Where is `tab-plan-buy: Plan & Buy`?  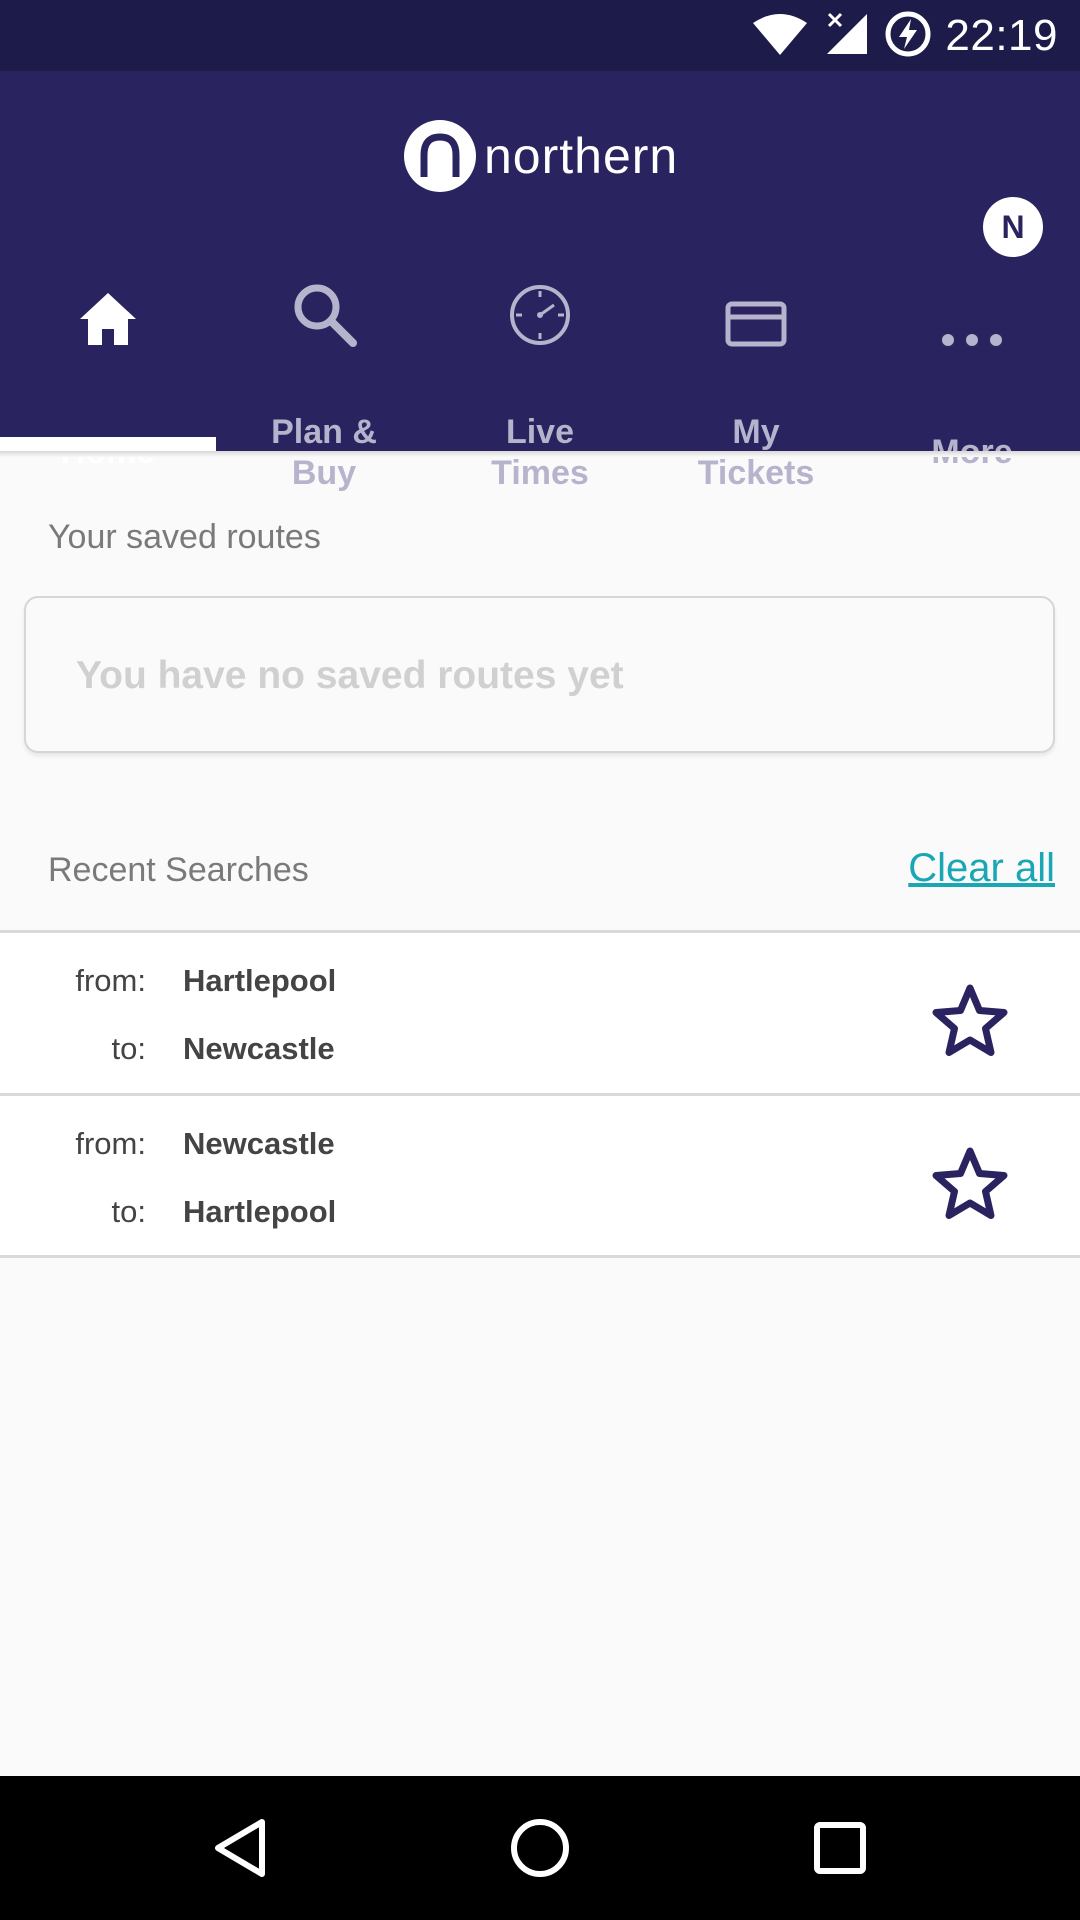
tab-plan-buy: Plan & Buy is located at coordinates (324, 377).